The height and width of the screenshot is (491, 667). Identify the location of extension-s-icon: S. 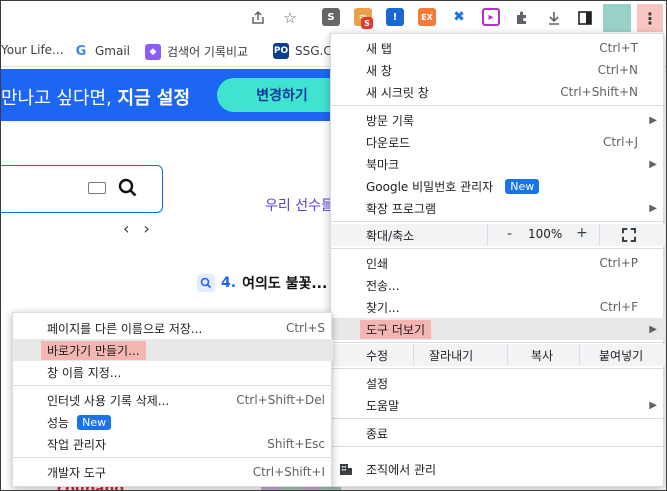
(331, 17).